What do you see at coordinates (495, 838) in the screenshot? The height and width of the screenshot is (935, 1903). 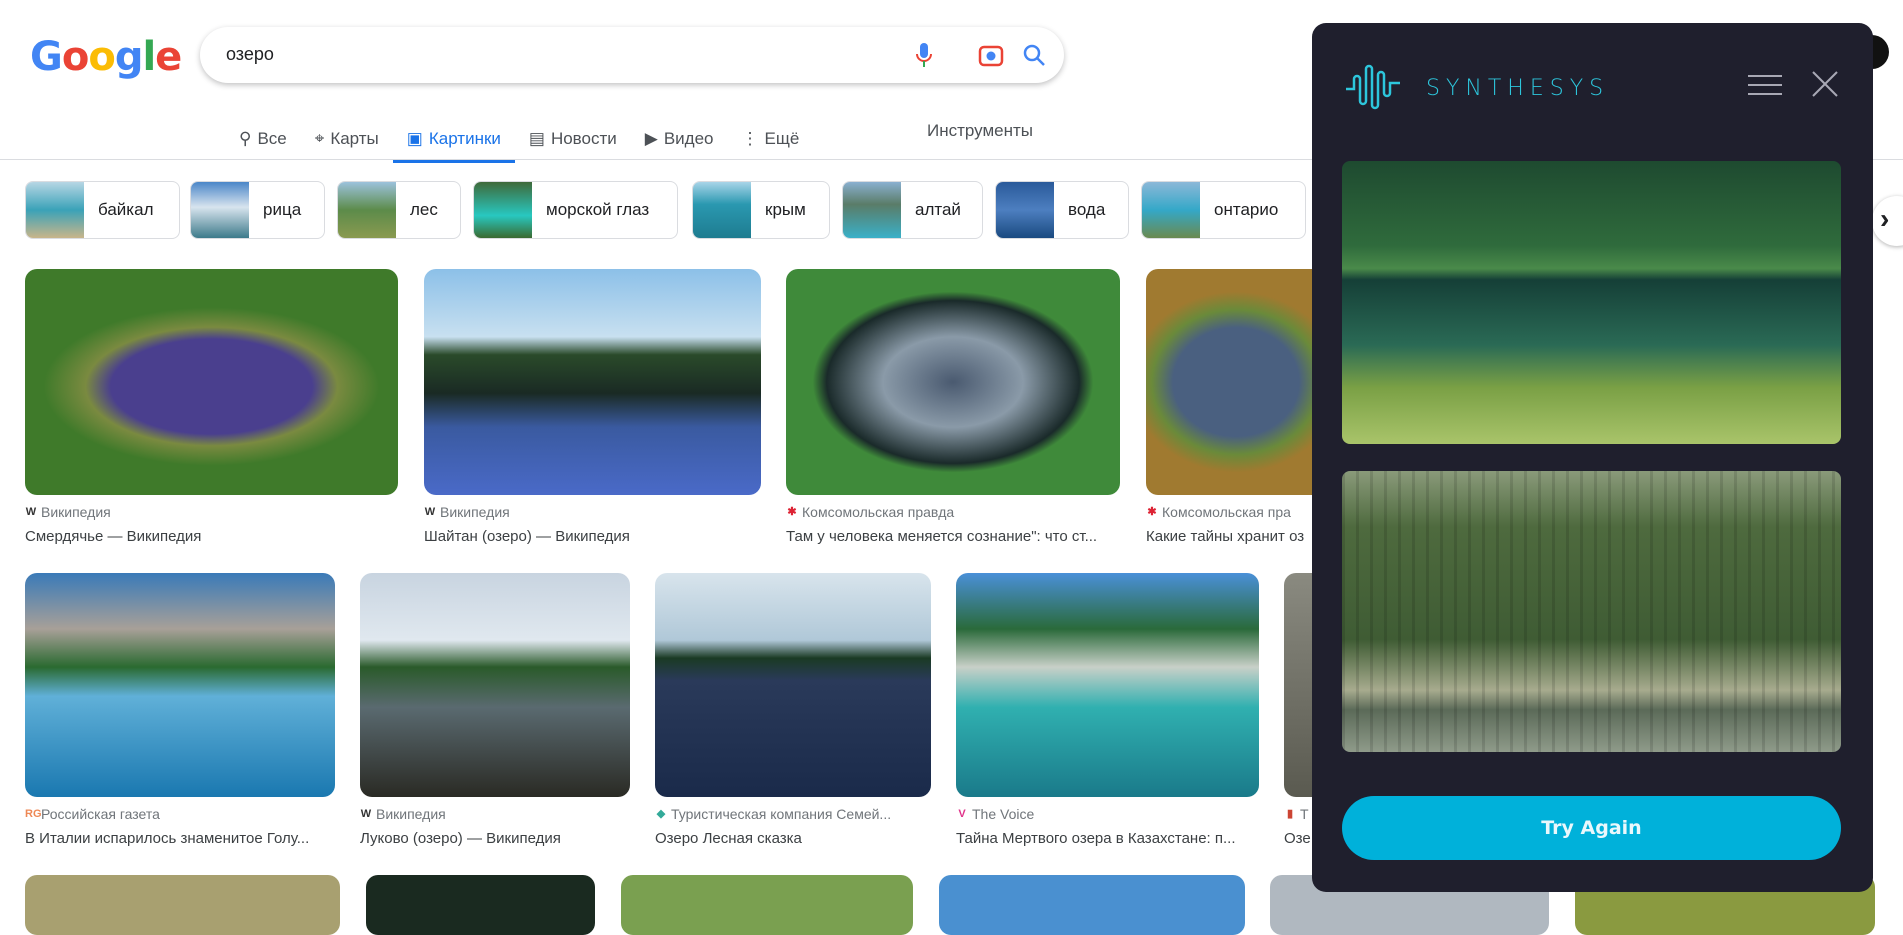 I see `result-title: Луково (озеро) — Википедия` at bounding box center [495, 838].